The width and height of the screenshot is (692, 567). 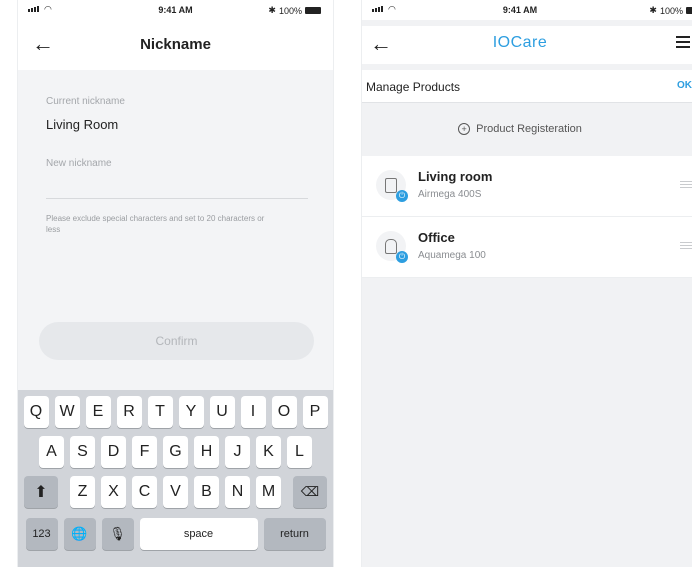 I want to click on numbers-key: 123, so click(x=41, y=534).